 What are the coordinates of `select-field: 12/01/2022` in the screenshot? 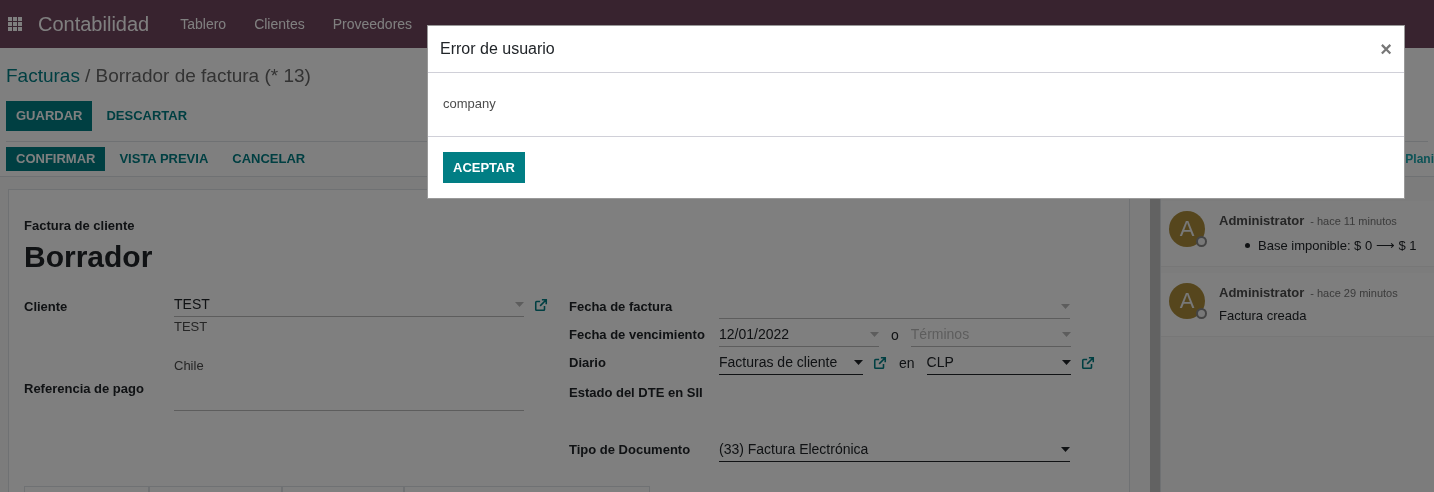 It's located at (799, 335).